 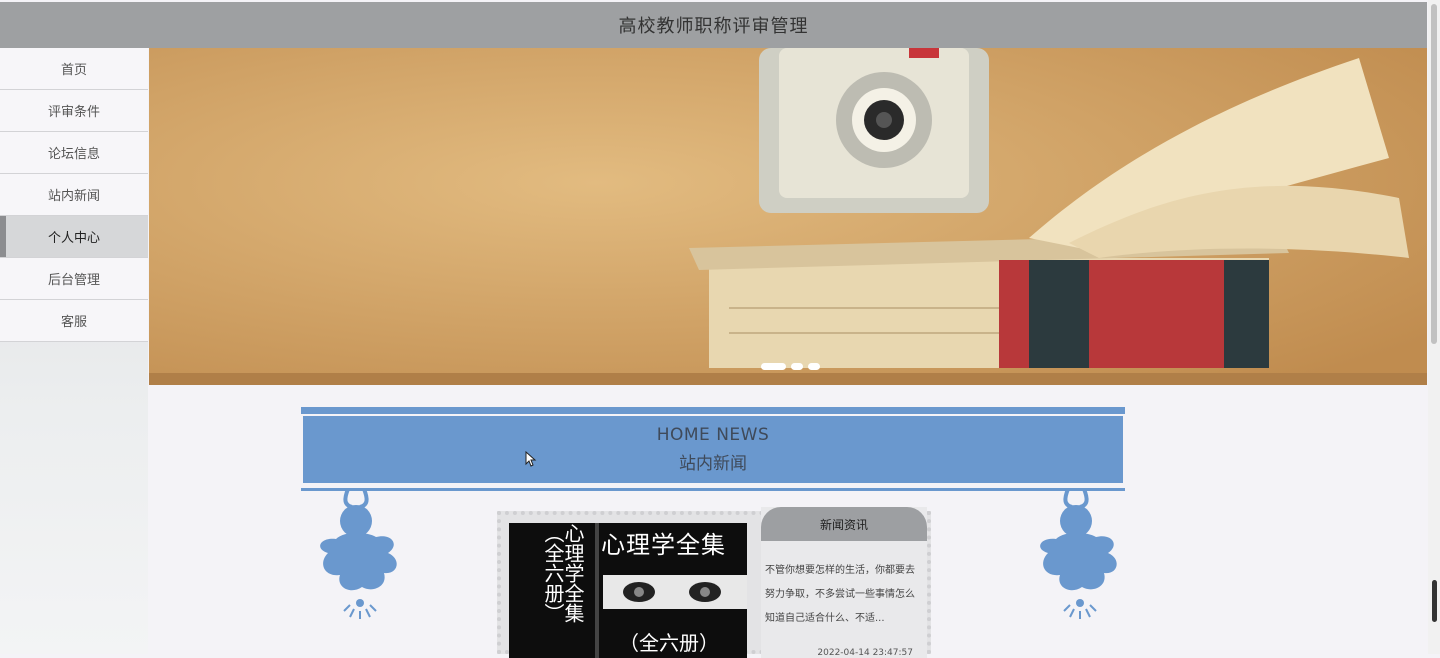 I want to click on sidebar-item-label: 客服, so click(x=73, y=322).